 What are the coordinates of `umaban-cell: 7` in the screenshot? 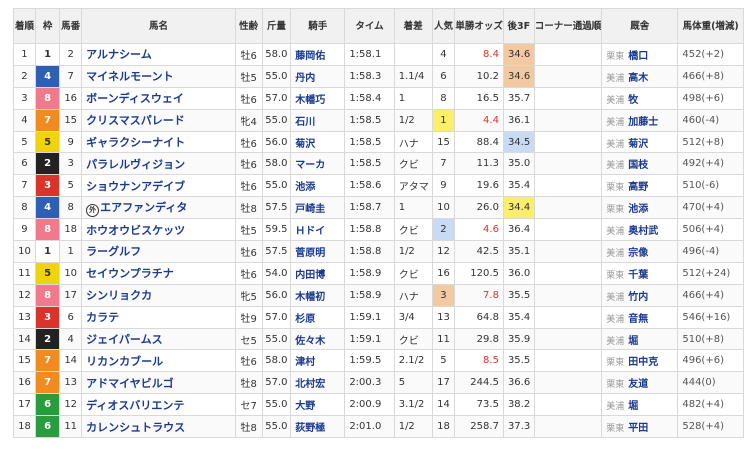 It's located at (71, 76).